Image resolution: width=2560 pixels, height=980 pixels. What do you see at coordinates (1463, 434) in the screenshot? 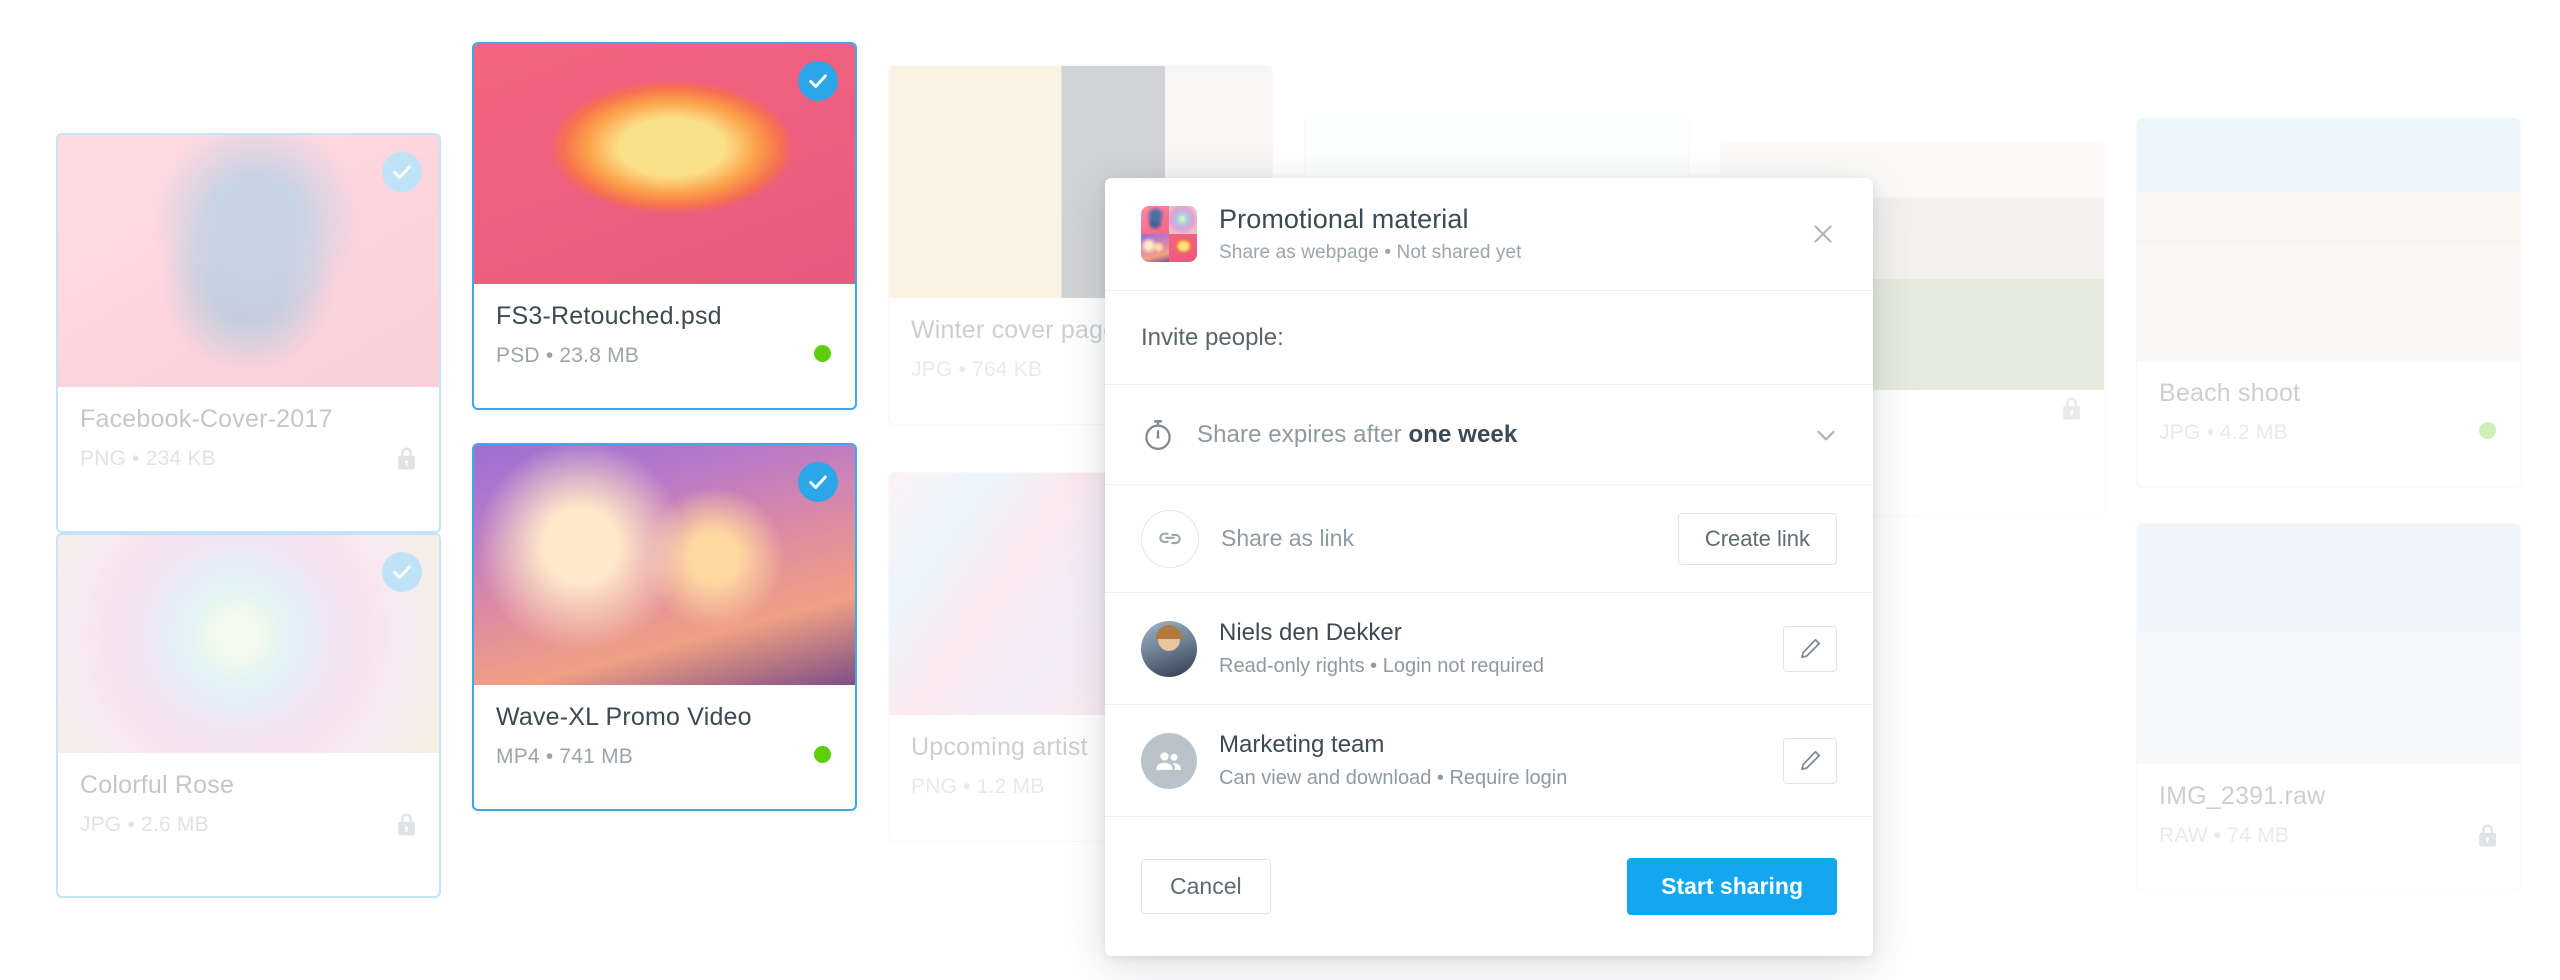
I see `expiry-value: one week` at bounding box center [1463, 434].